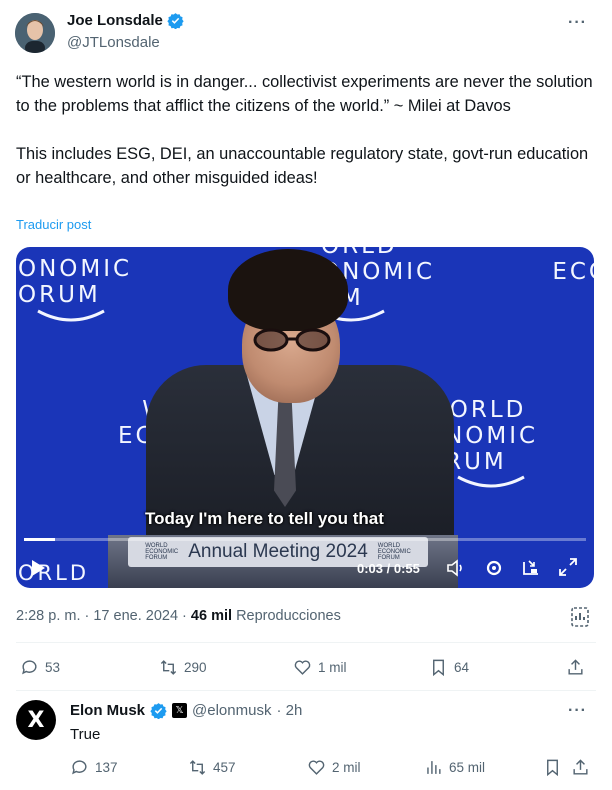 The height and width of the screenshot is (790, 612). I want to click on reply-time: · 2h, so click(289, 710).